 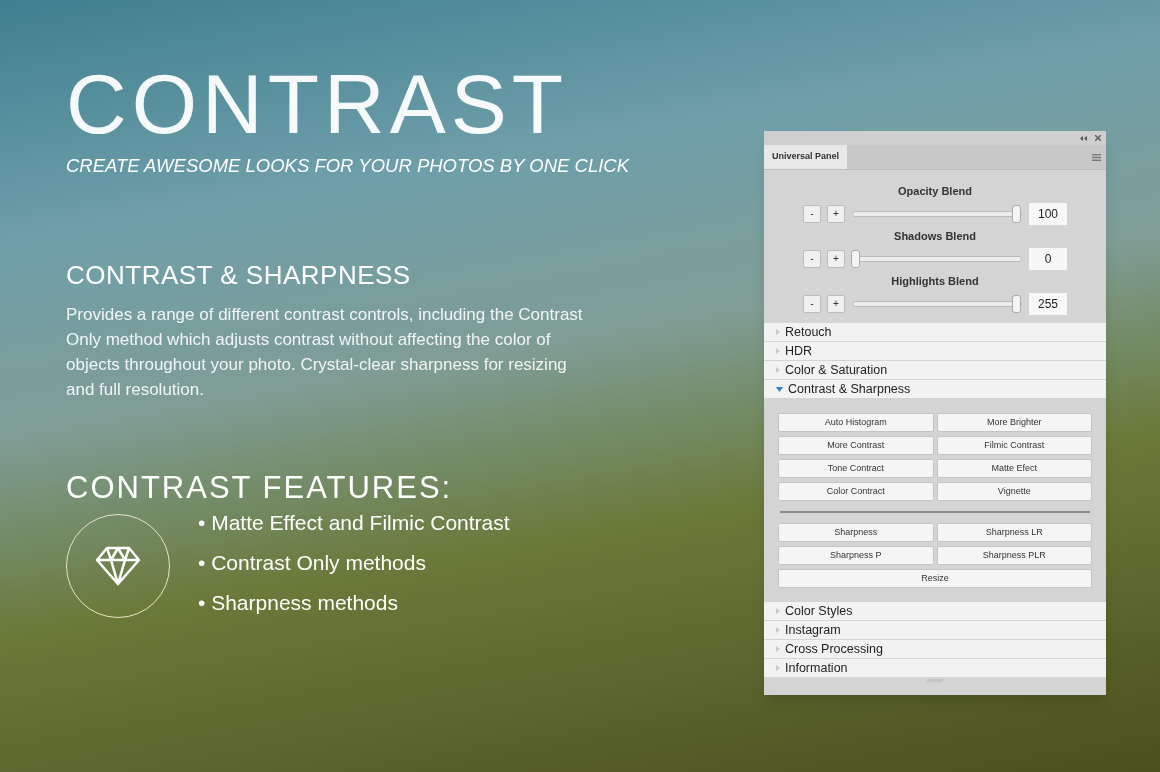 What do you see at coordinates (1048, 259) in the screenshot?
I see `value-field: 0` at bounding box center [1048, 259].